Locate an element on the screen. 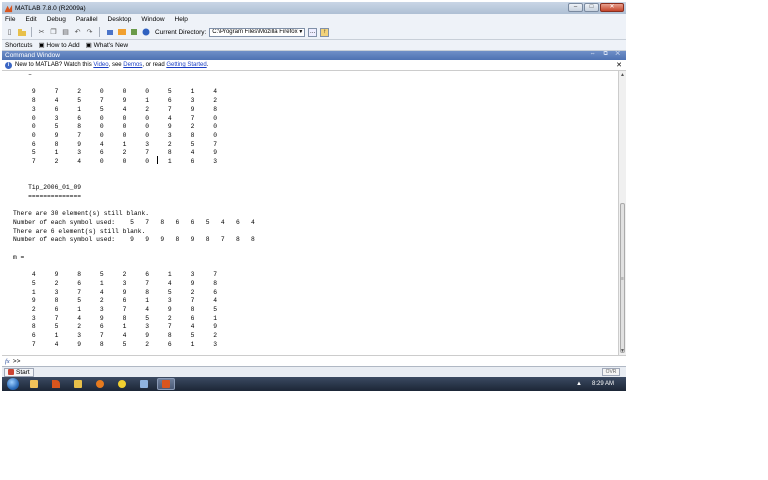 This screenshot has width=768, height=480. chevron-down-icon: ▼ is located at coordinates (300, 32).